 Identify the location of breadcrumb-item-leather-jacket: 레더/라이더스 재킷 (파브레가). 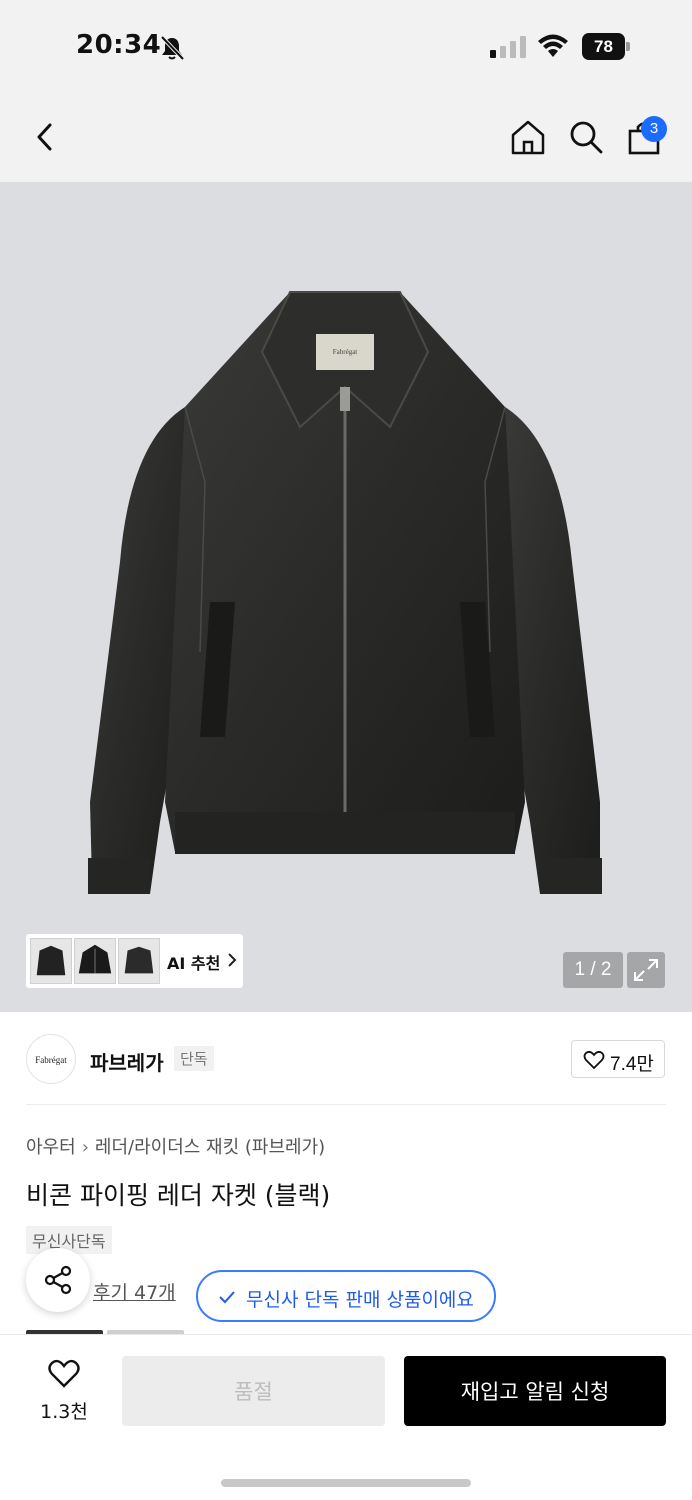
(210, 1146).